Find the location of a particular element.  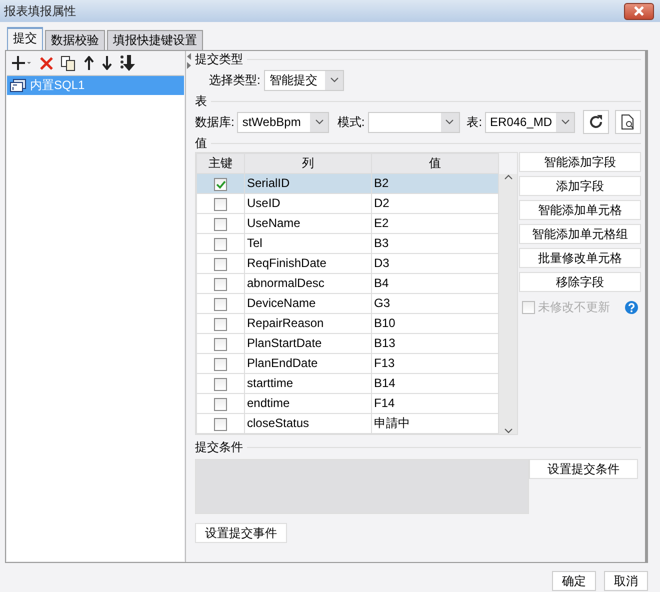

table-cell: Tel is located at coordinates (308, 244).